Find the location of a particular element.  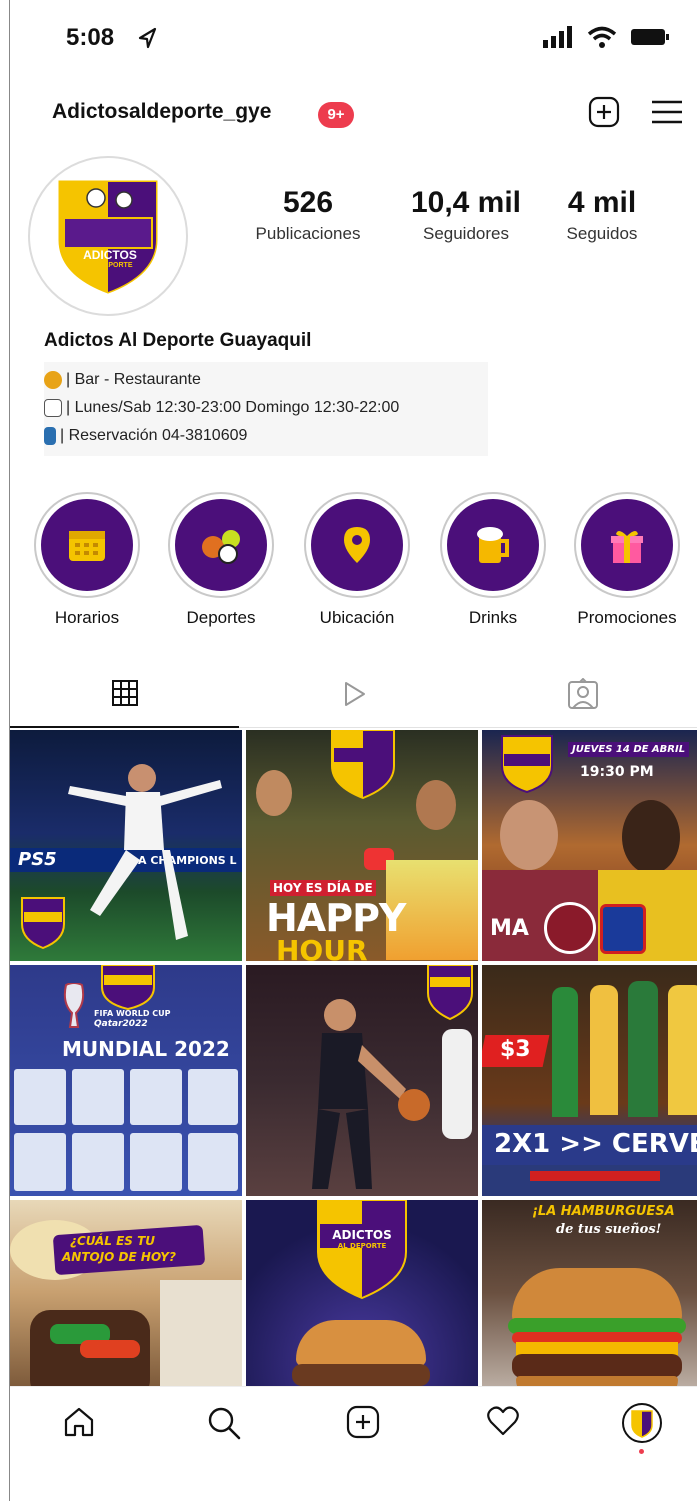

activity-heart-icon is located at coordinates (503, 1423).